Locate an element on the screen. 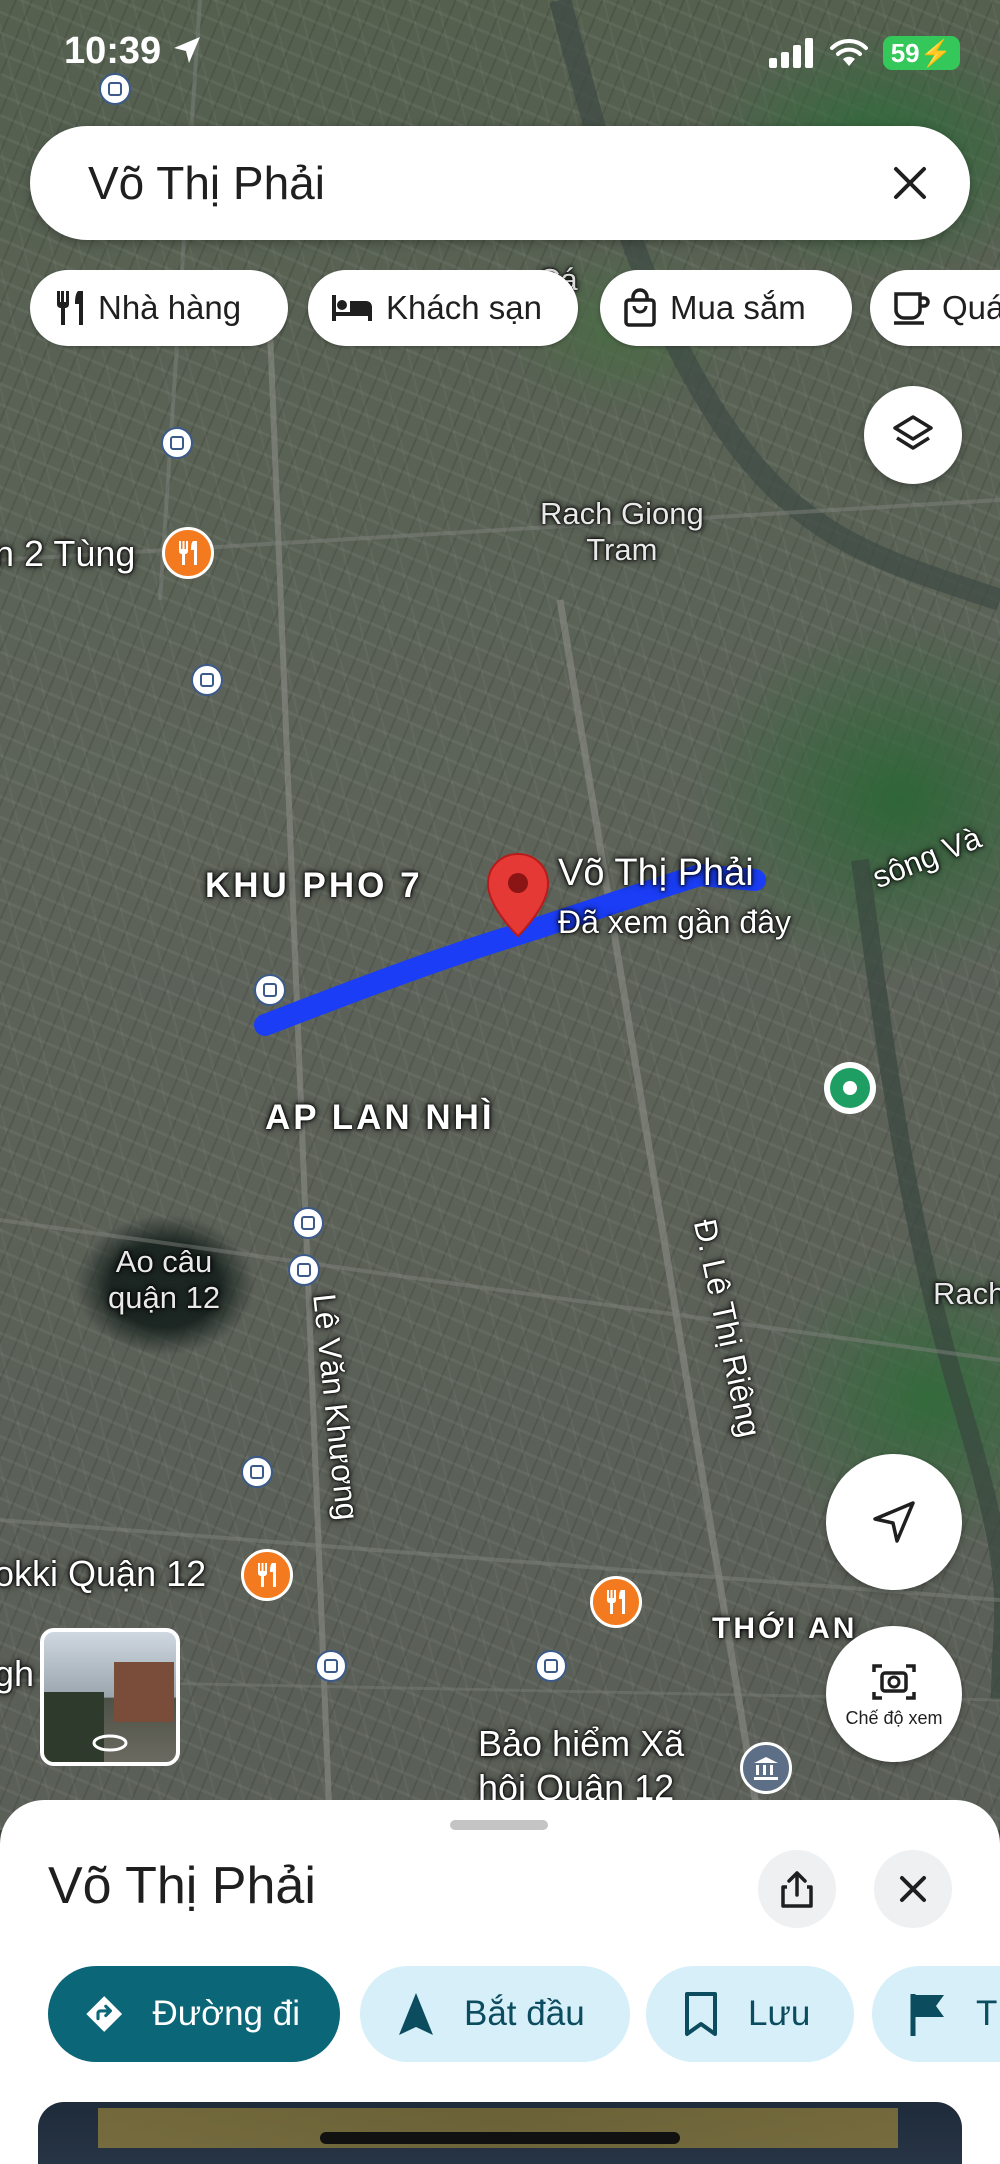  place-label-gh: gh is located at coordinates (17, 1673).